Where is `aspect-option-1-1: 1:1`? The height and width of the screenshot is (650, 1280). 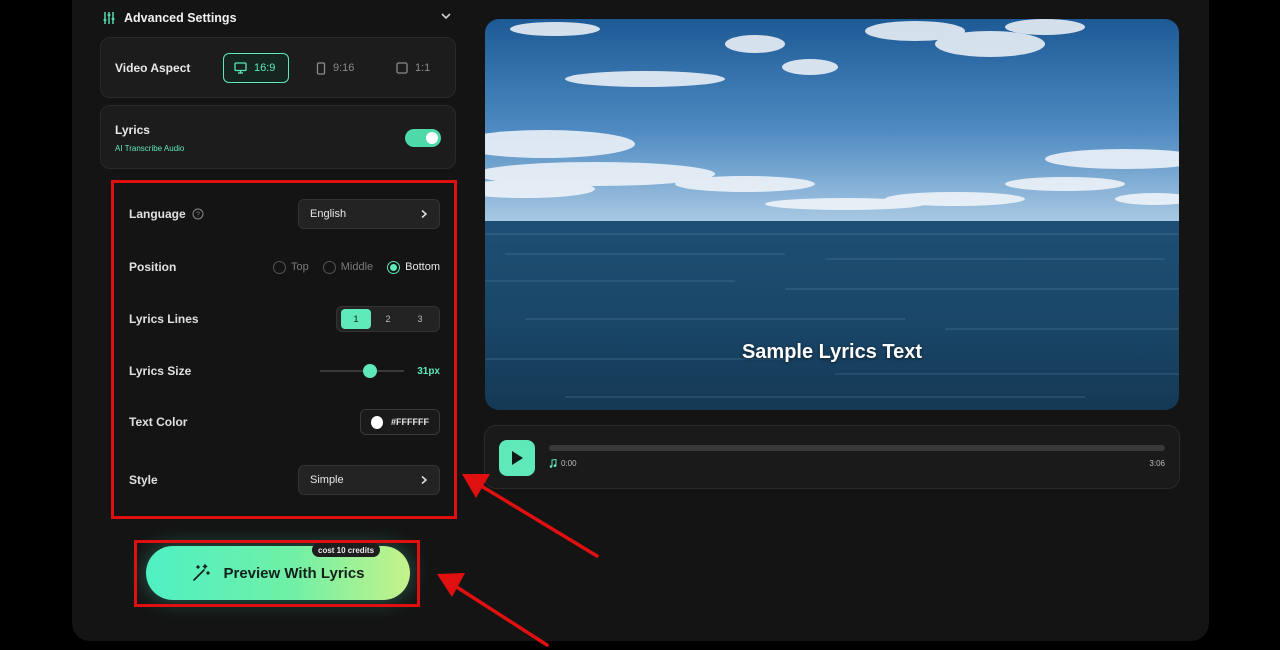
aspect-option-1-1: 1:1 is located at coordinates (413, 68).